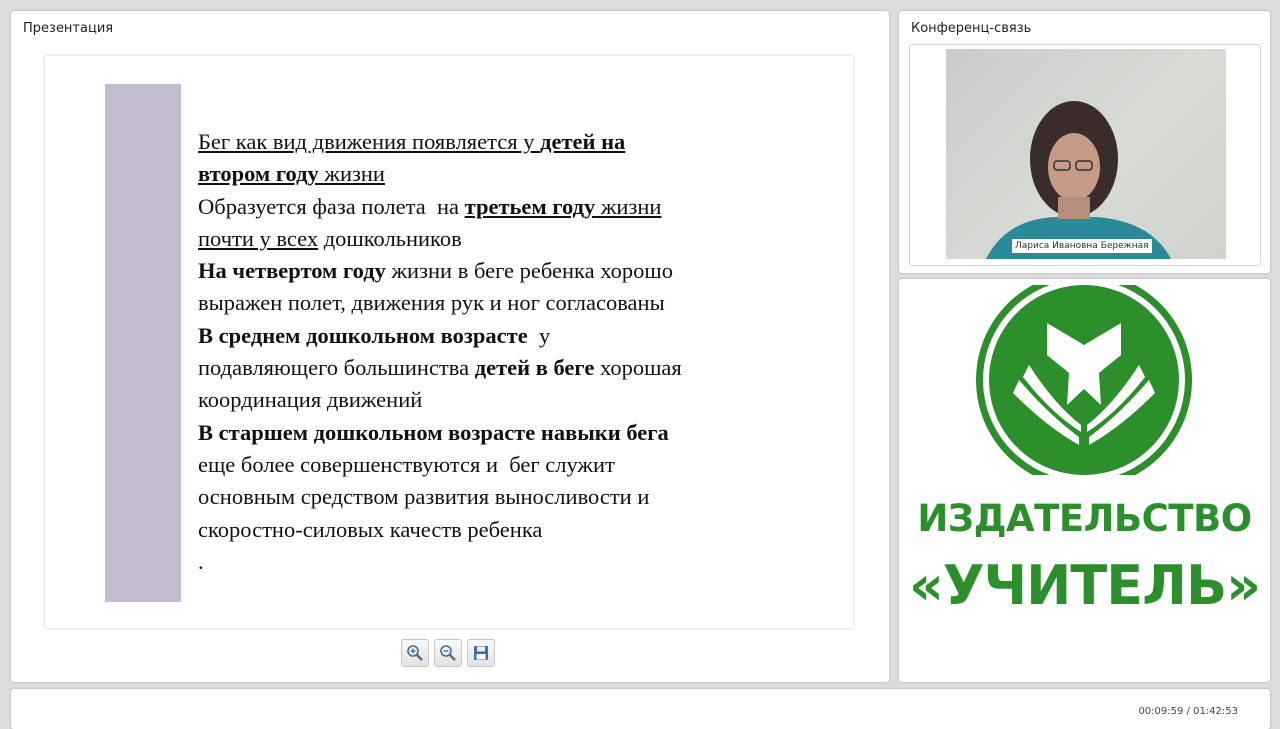  Describe the element at coordinates (583, 141) in the screenshot. I see `slide-text-segment: детей на` at that location.